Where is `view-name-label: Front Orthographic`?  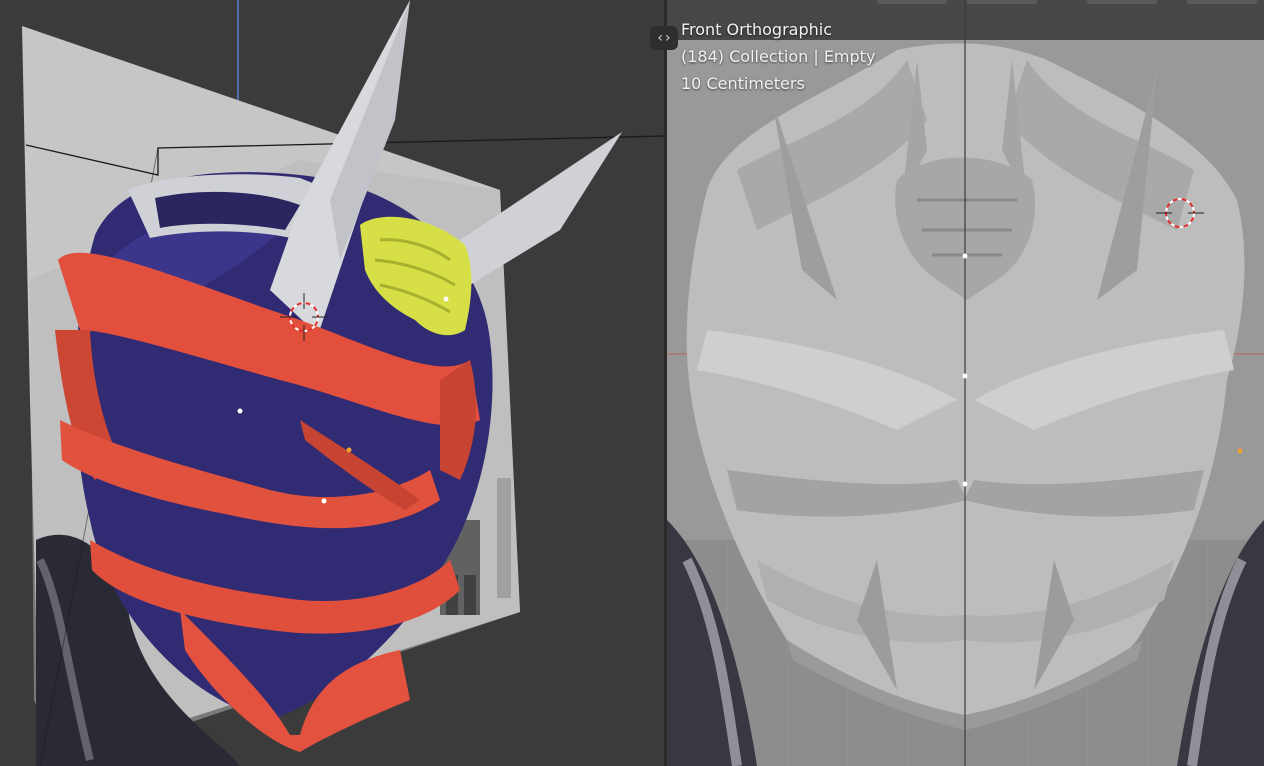
view-name-label: Front Orthographic is located at coordinates (757, 29).